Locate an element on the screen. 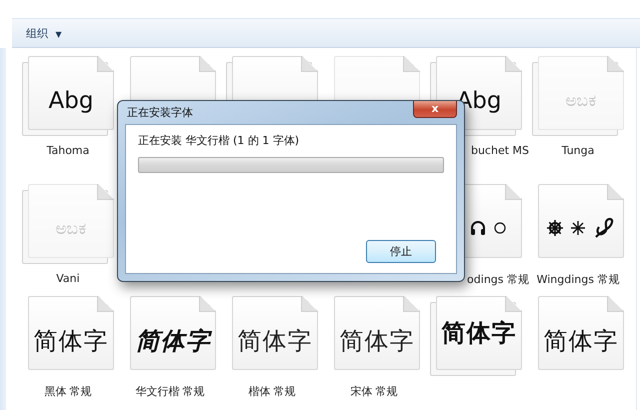  snowflake-icon is located at coordinates (578, 228).